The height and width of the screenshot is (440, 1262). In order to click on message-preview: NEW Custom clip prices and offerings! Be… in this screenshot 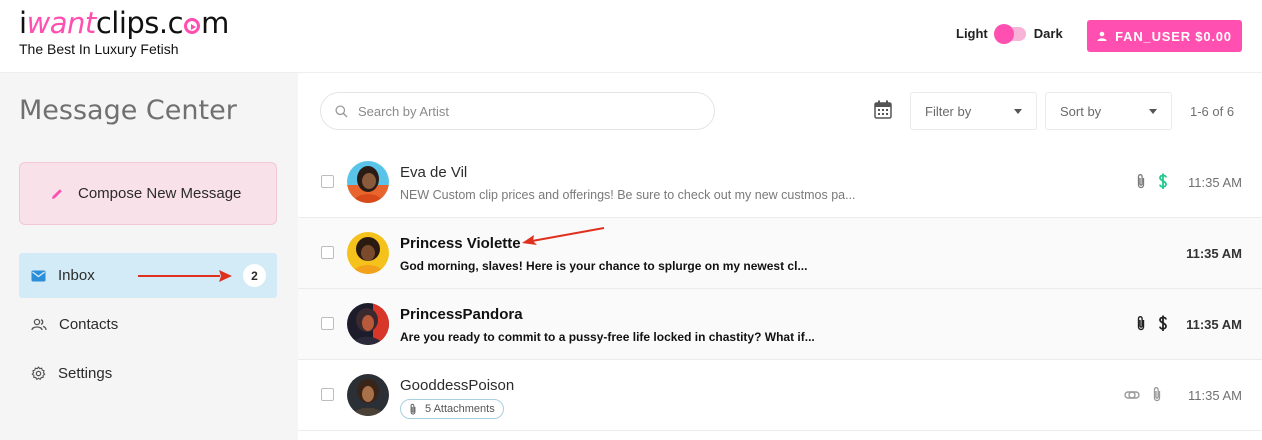, I will do `click(628, 195)`.